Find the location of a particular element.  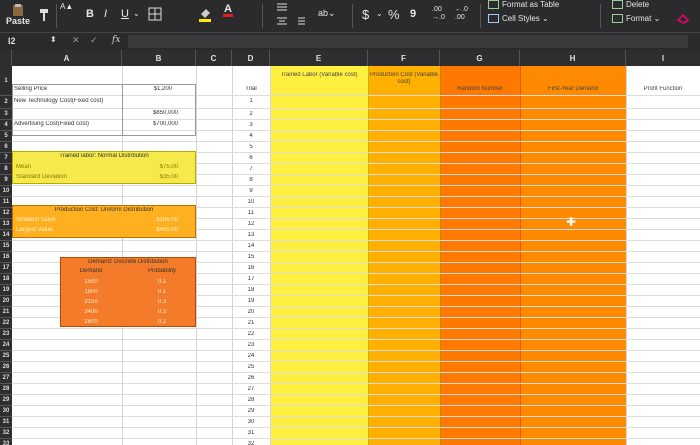

bold-button: B is located at coordinates (90, 14).